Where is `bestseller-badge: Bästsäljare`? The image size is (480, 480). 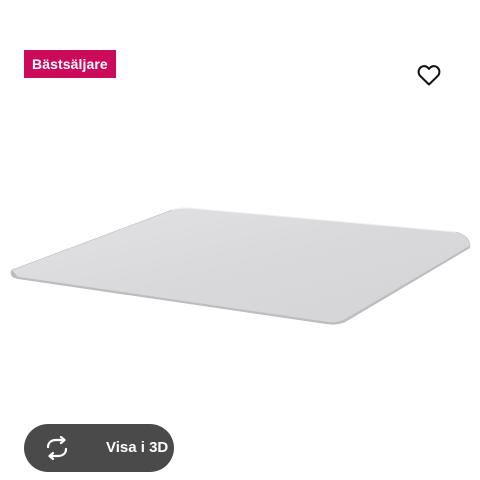 bestseller-badge: Bästsäljare is located at coordinates (70, 64).